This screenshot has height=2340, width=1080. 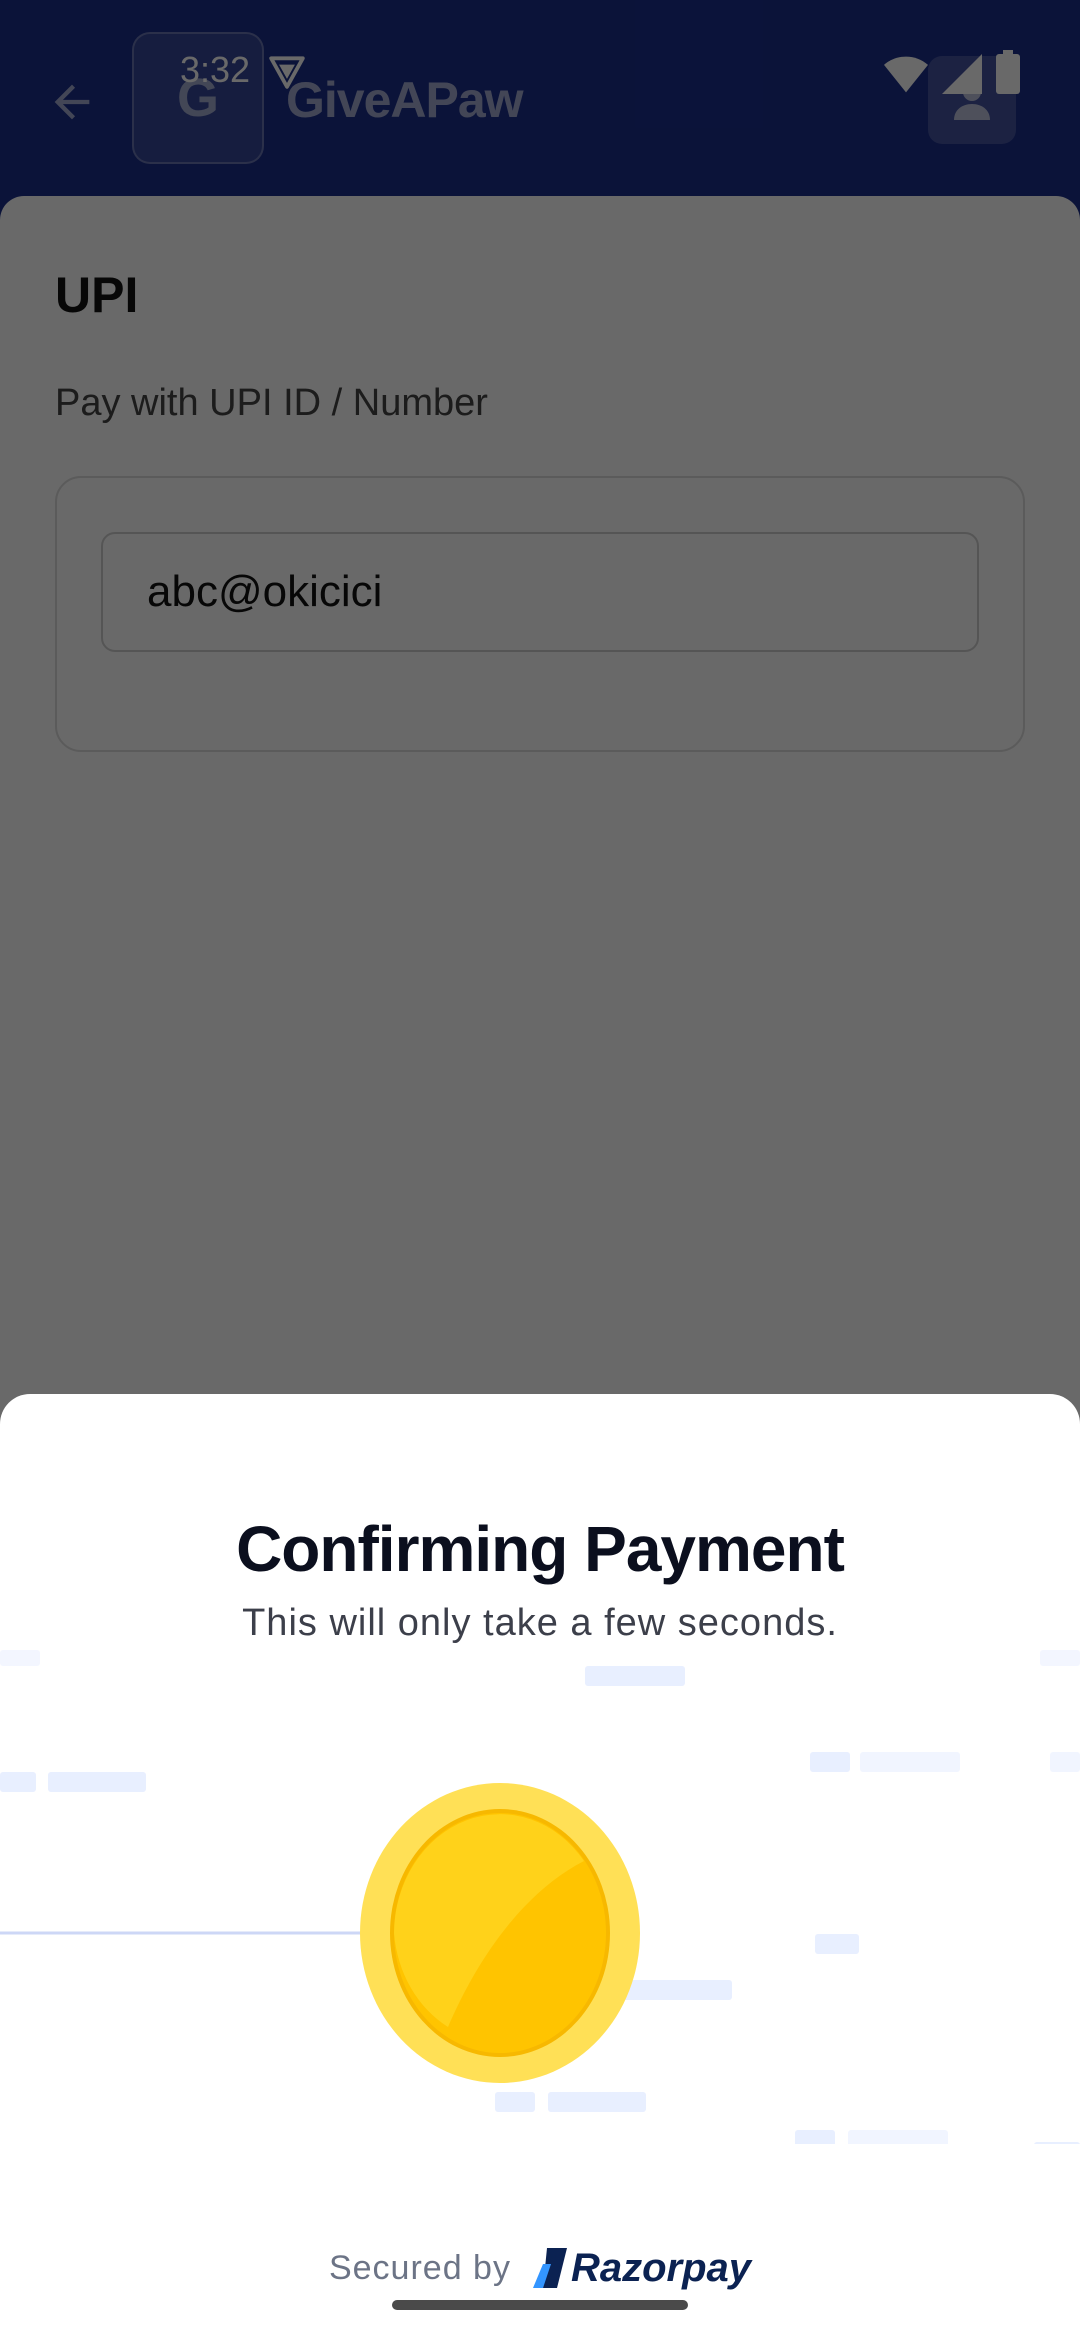 I want to click on upi-title: UPI, so click(x=97, y=295).